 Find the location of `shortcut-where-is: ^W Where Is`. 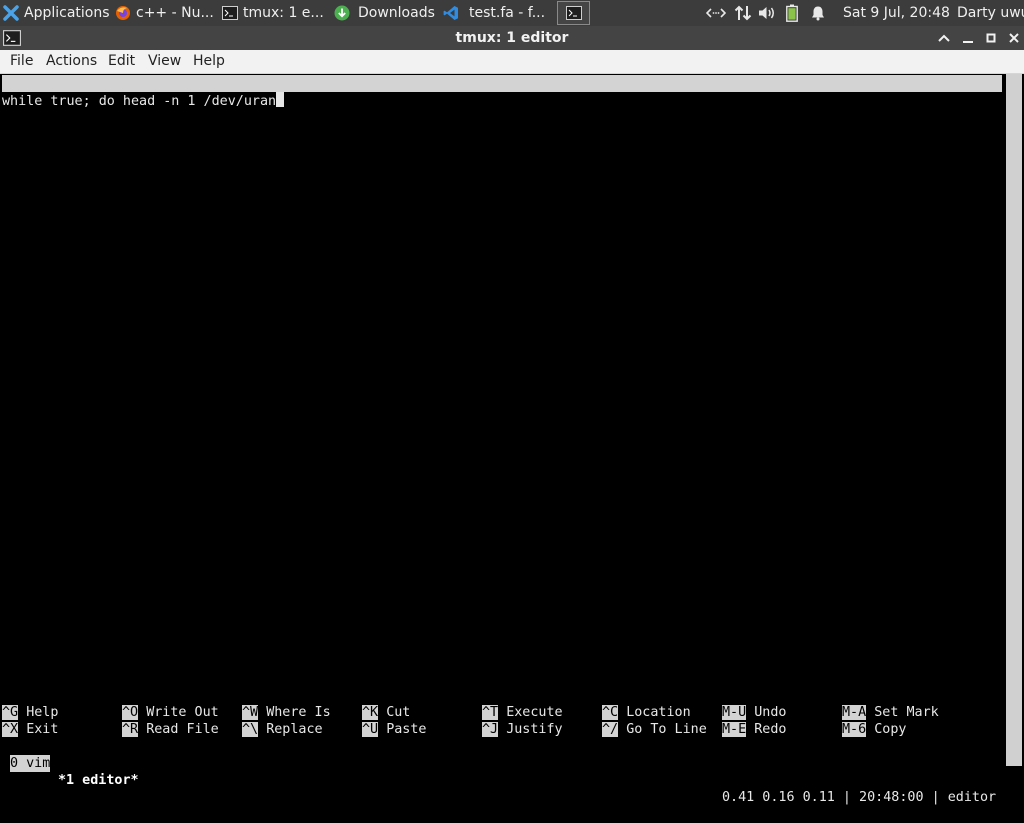

shortcut-where-is: ^W Where Is is located at coordinates (286, 712).